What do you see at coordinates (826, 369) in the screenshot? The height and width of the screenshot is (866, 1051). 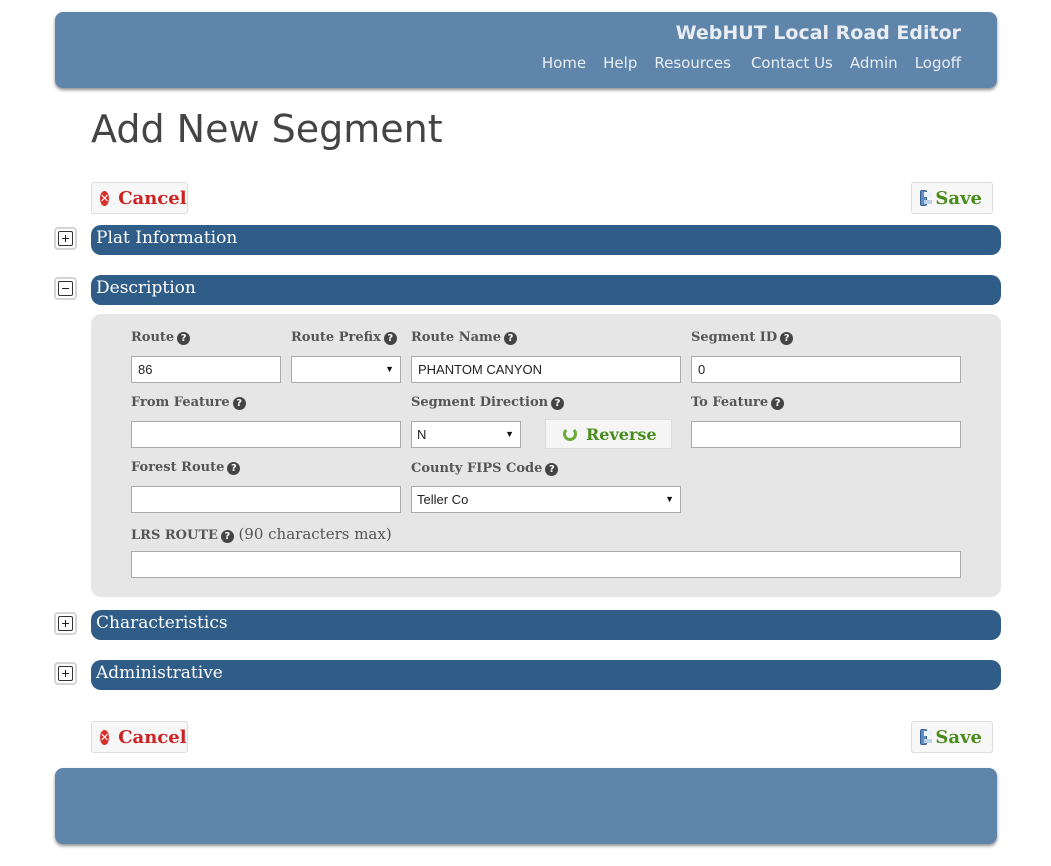 I see `segment-id-input: 0` at bounding box center [826, 369].